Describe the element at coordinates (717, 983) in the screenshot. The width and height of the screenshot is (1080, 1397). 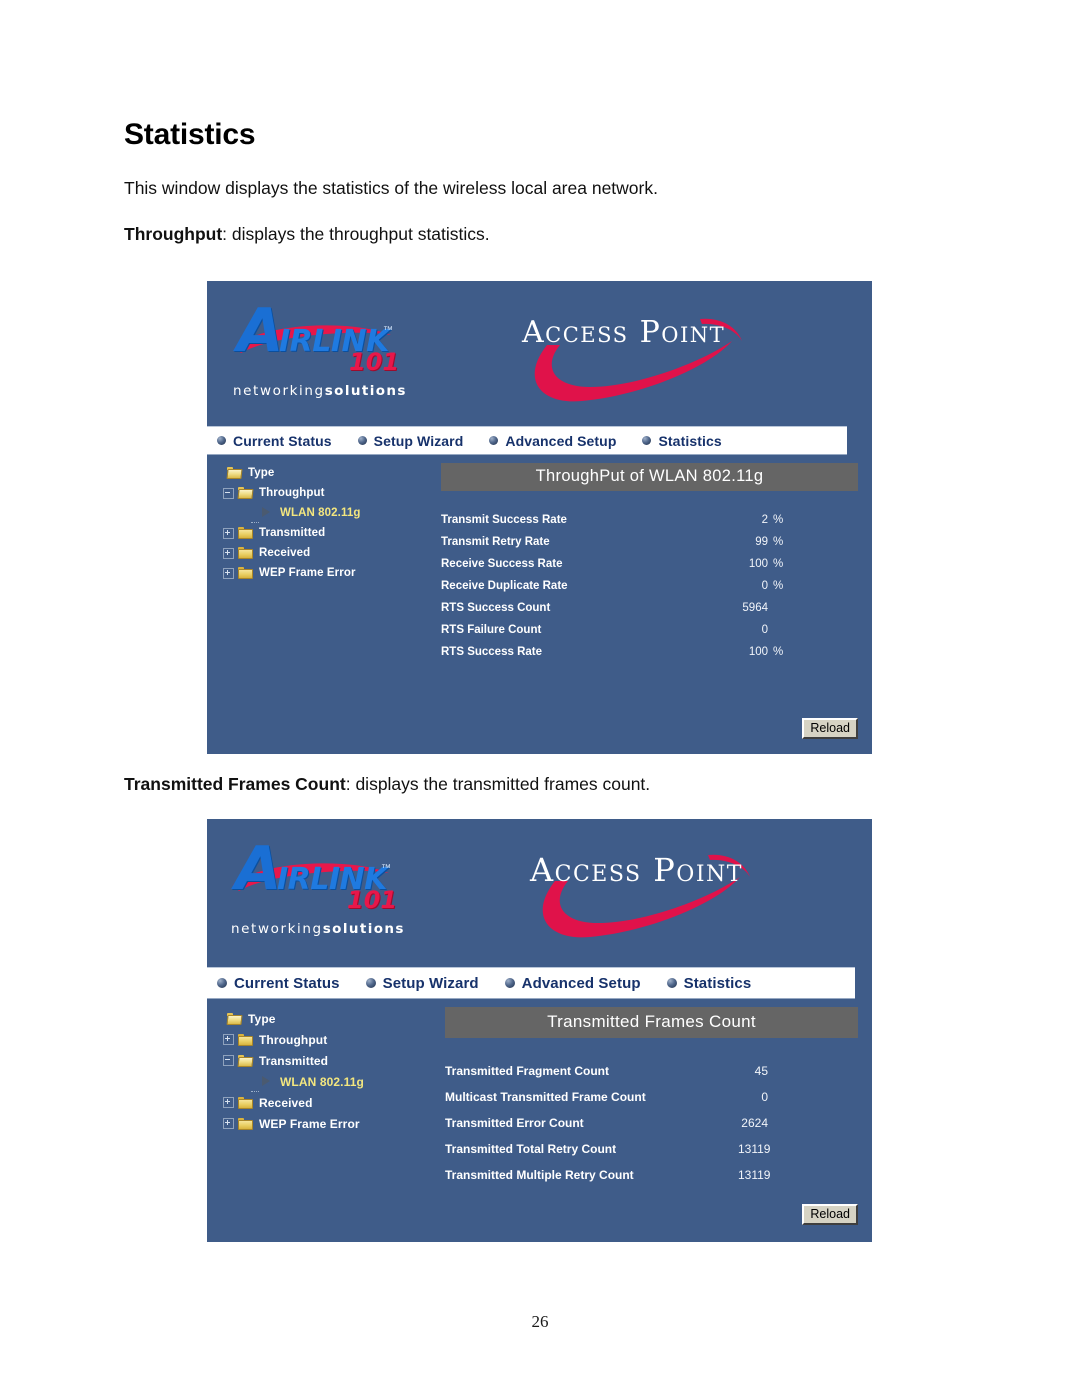
I see `nav-label: Statistics` at that location.